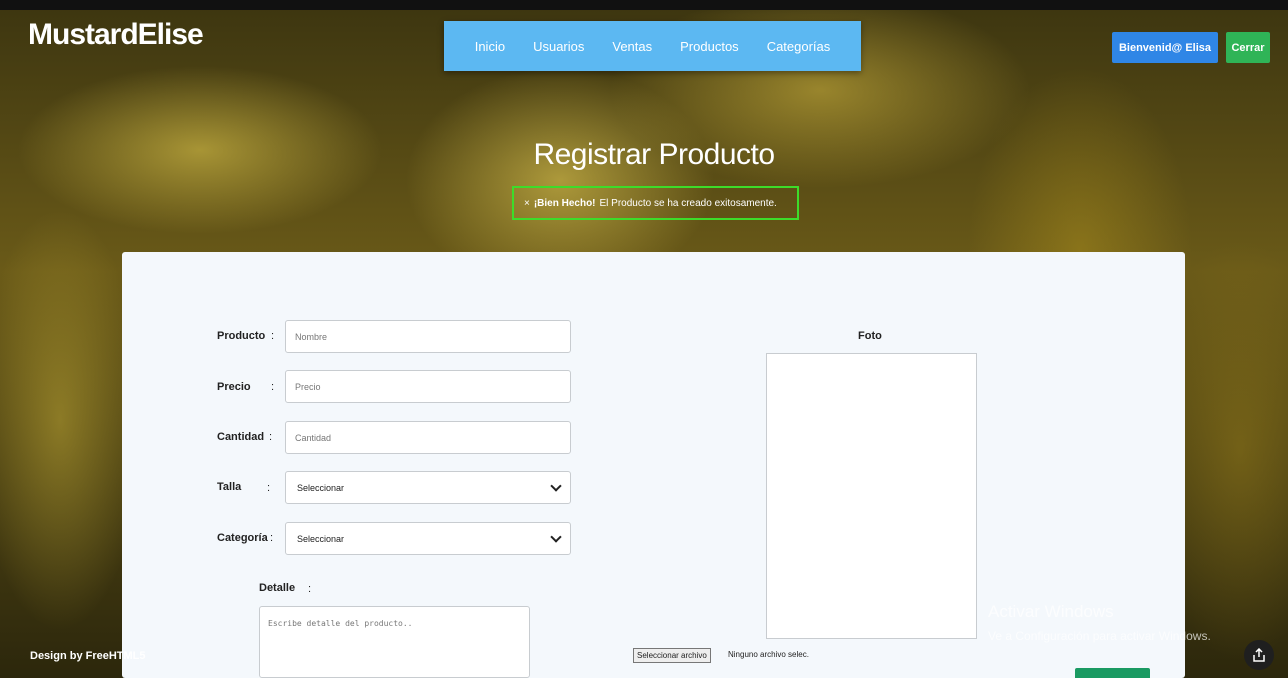  I want to click on producto-input: Nombre, so click(428, 336).